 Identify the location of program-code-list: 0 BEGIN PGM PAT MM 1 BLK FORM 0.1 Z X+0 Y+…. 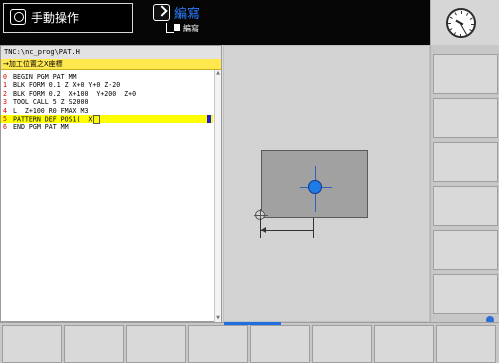
(107, 102).